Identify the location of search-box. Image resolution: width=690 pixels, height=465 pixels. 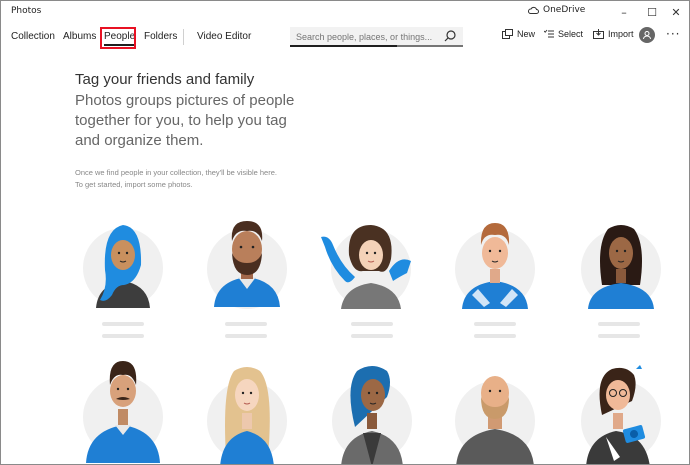
(376, 37).